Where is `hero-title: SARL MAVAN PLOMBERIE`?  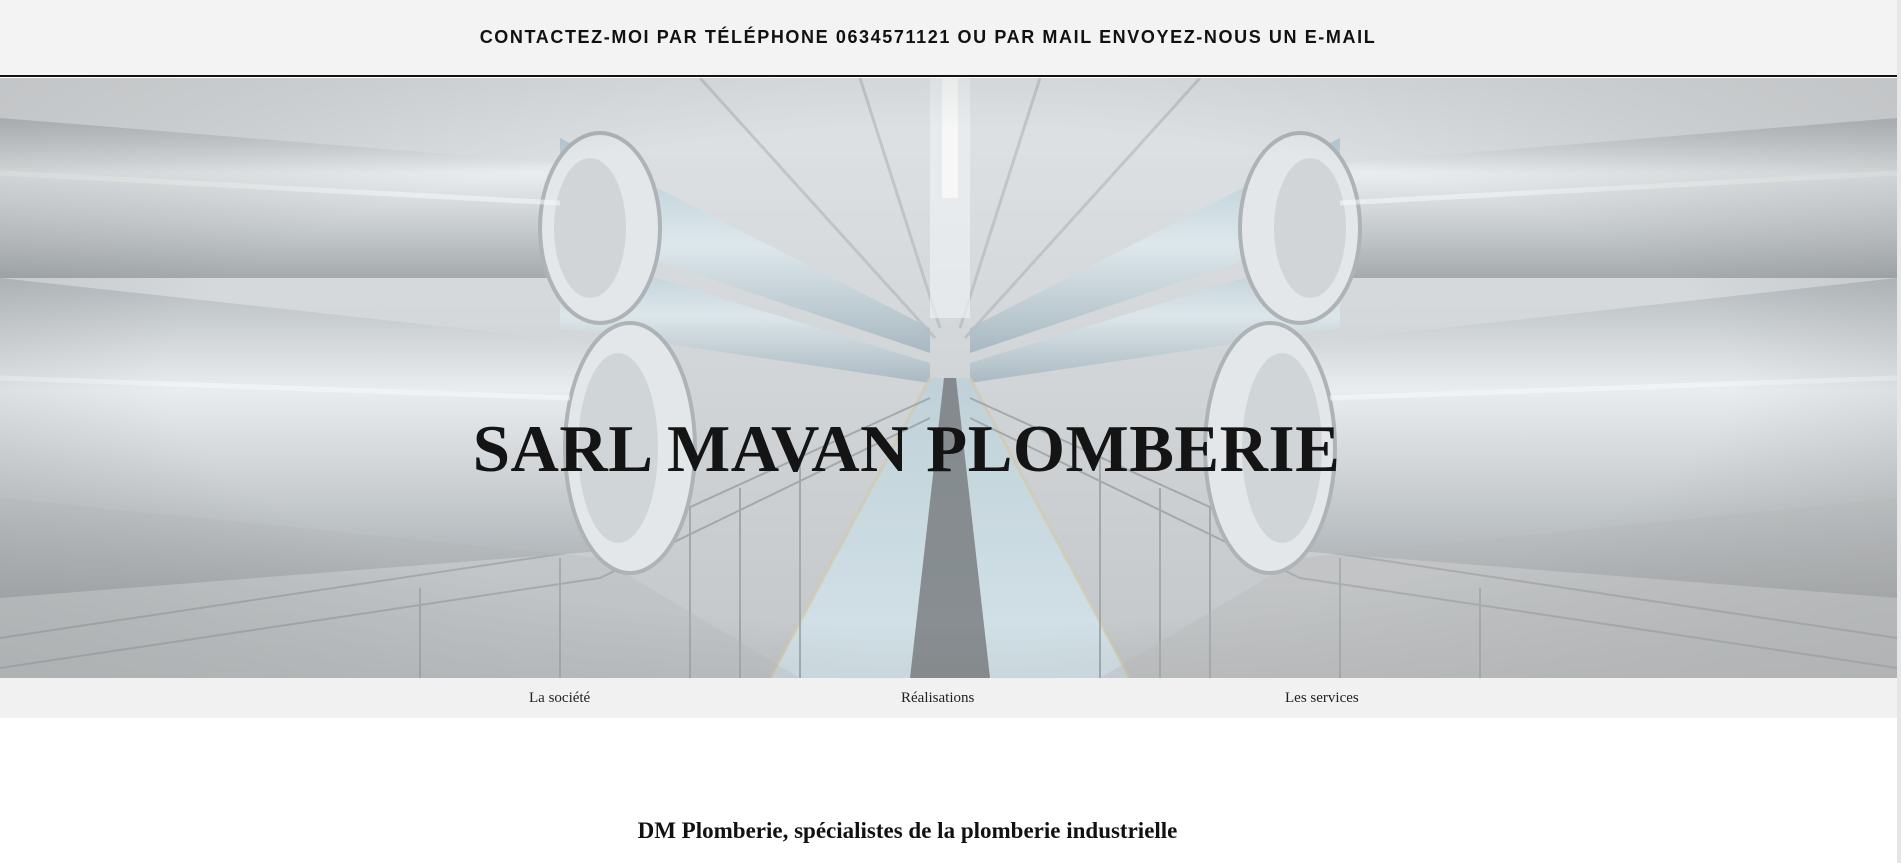 hero-title: SARL MAVAN PLOMBERIE is located at coordinates (906, 449).